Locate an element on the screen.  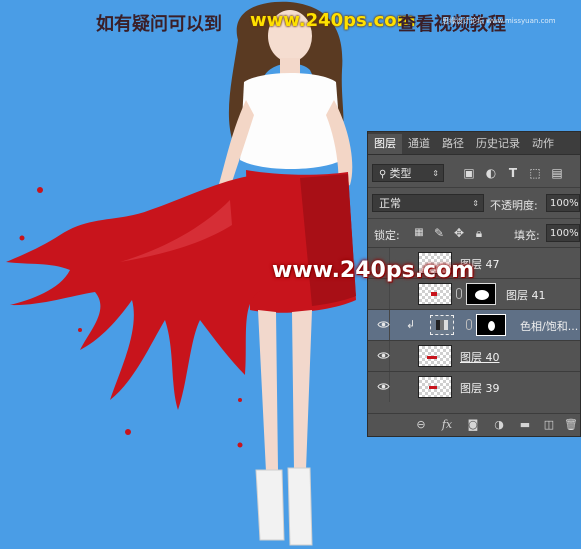
banner-site-link: www.240ps.com is located at coordinates (333, 20).